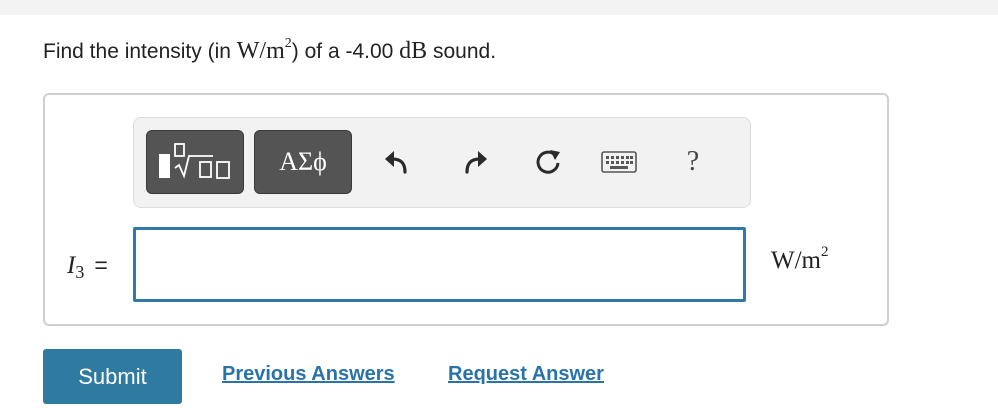 The image size is (998, 408). Describe the element at coordinates (396, 162) in the screenshot. I see `undo-icon` at that location.